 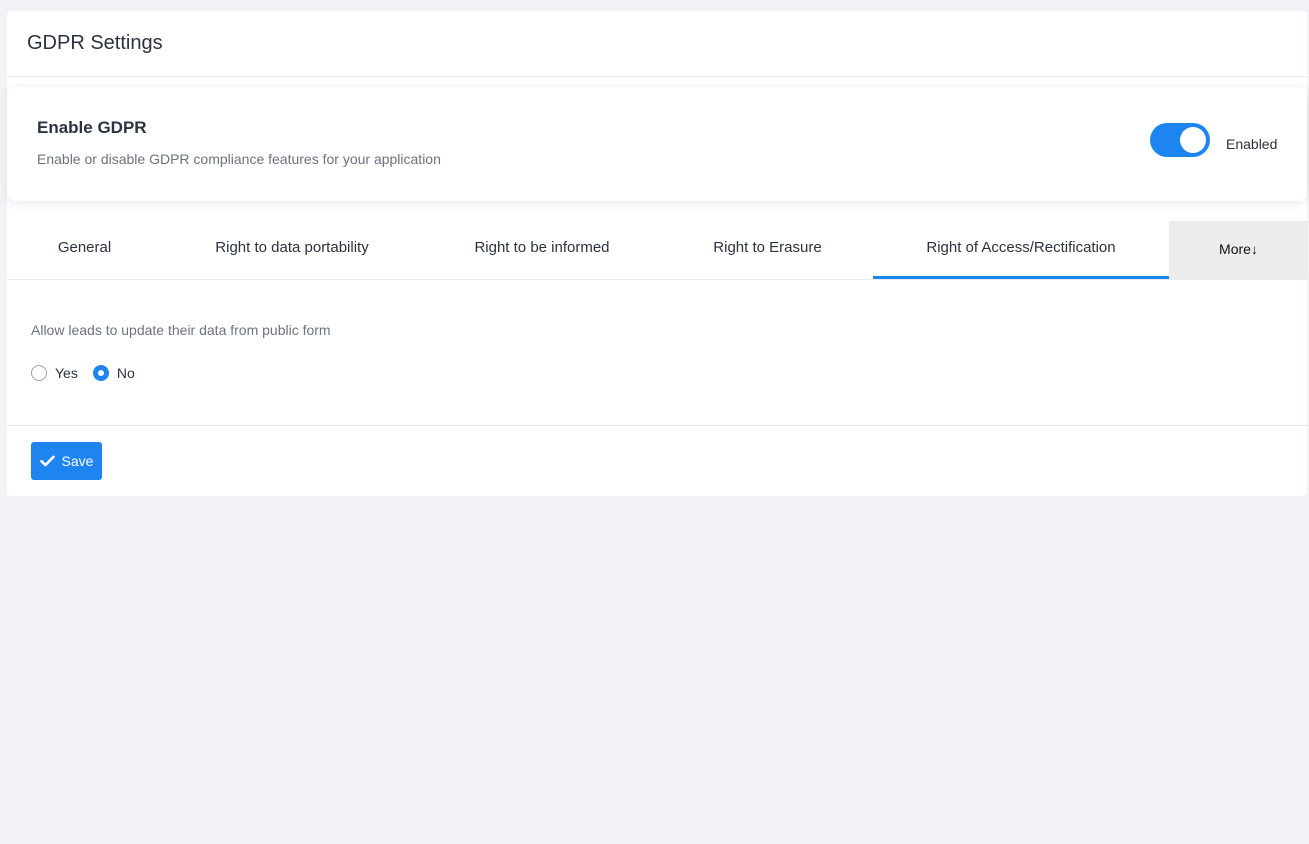 I want to click on toggle-state-label: Enabled, so click(x=1252, y=144).